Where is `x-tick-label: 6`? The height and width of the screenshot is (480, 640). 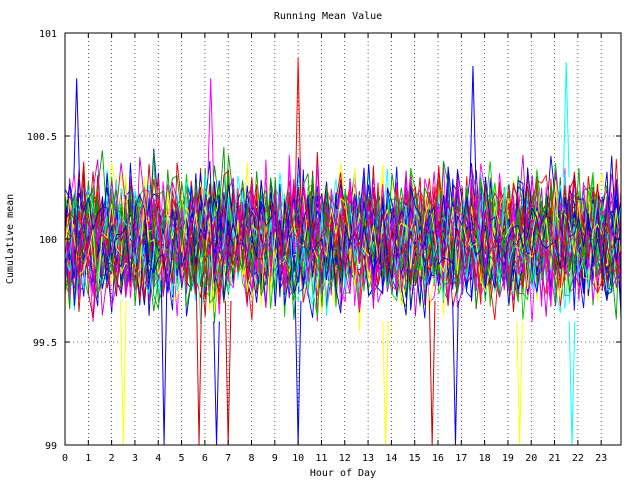
x-tick-label: 6 is located at coordinates (205, 458).